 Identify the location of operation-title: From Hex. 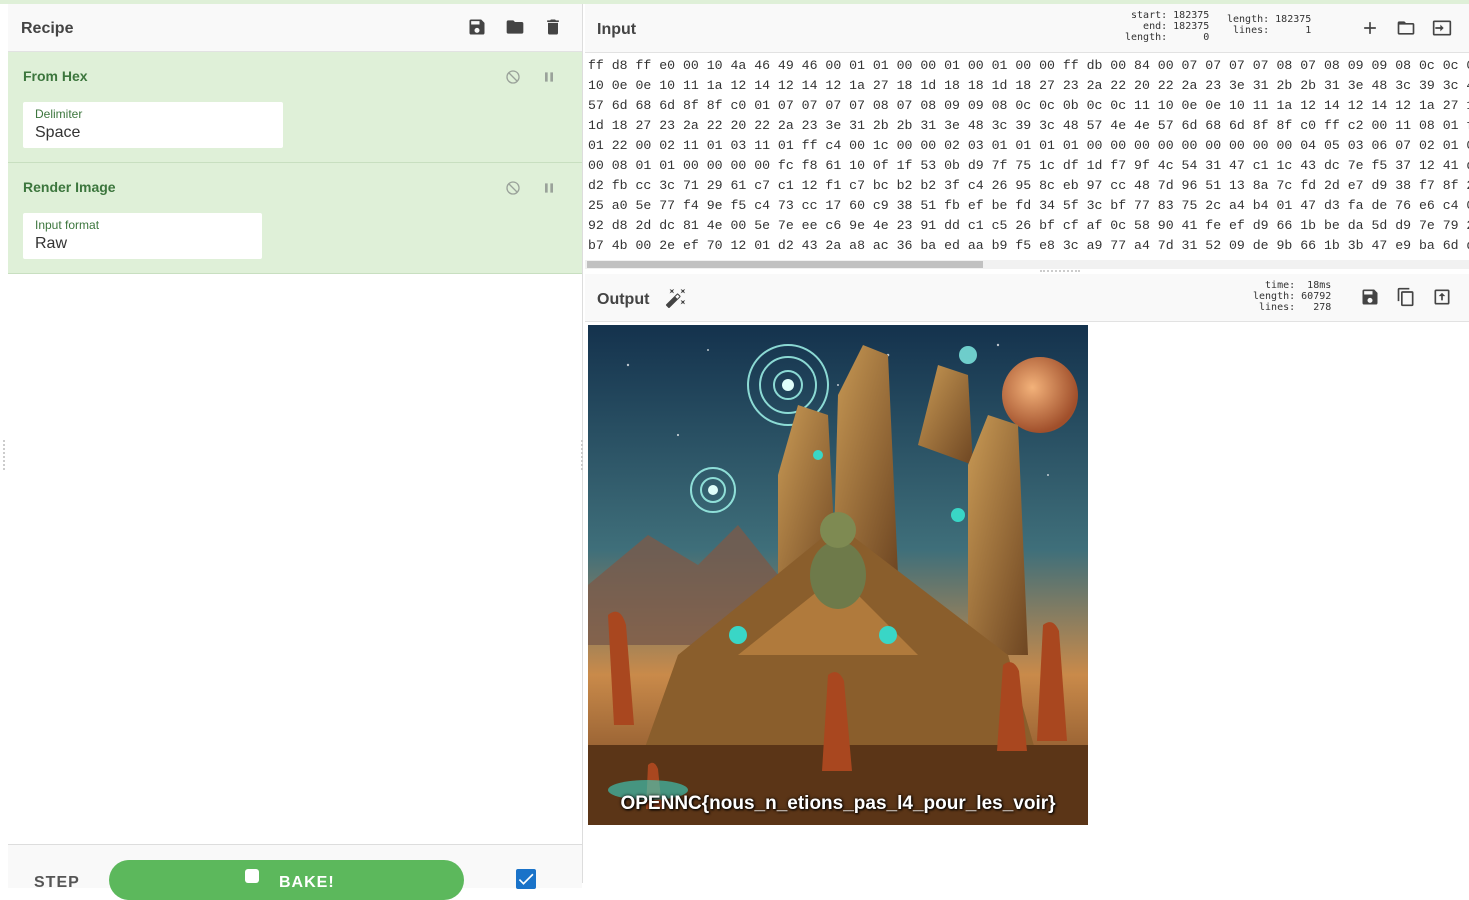
(55, 76).